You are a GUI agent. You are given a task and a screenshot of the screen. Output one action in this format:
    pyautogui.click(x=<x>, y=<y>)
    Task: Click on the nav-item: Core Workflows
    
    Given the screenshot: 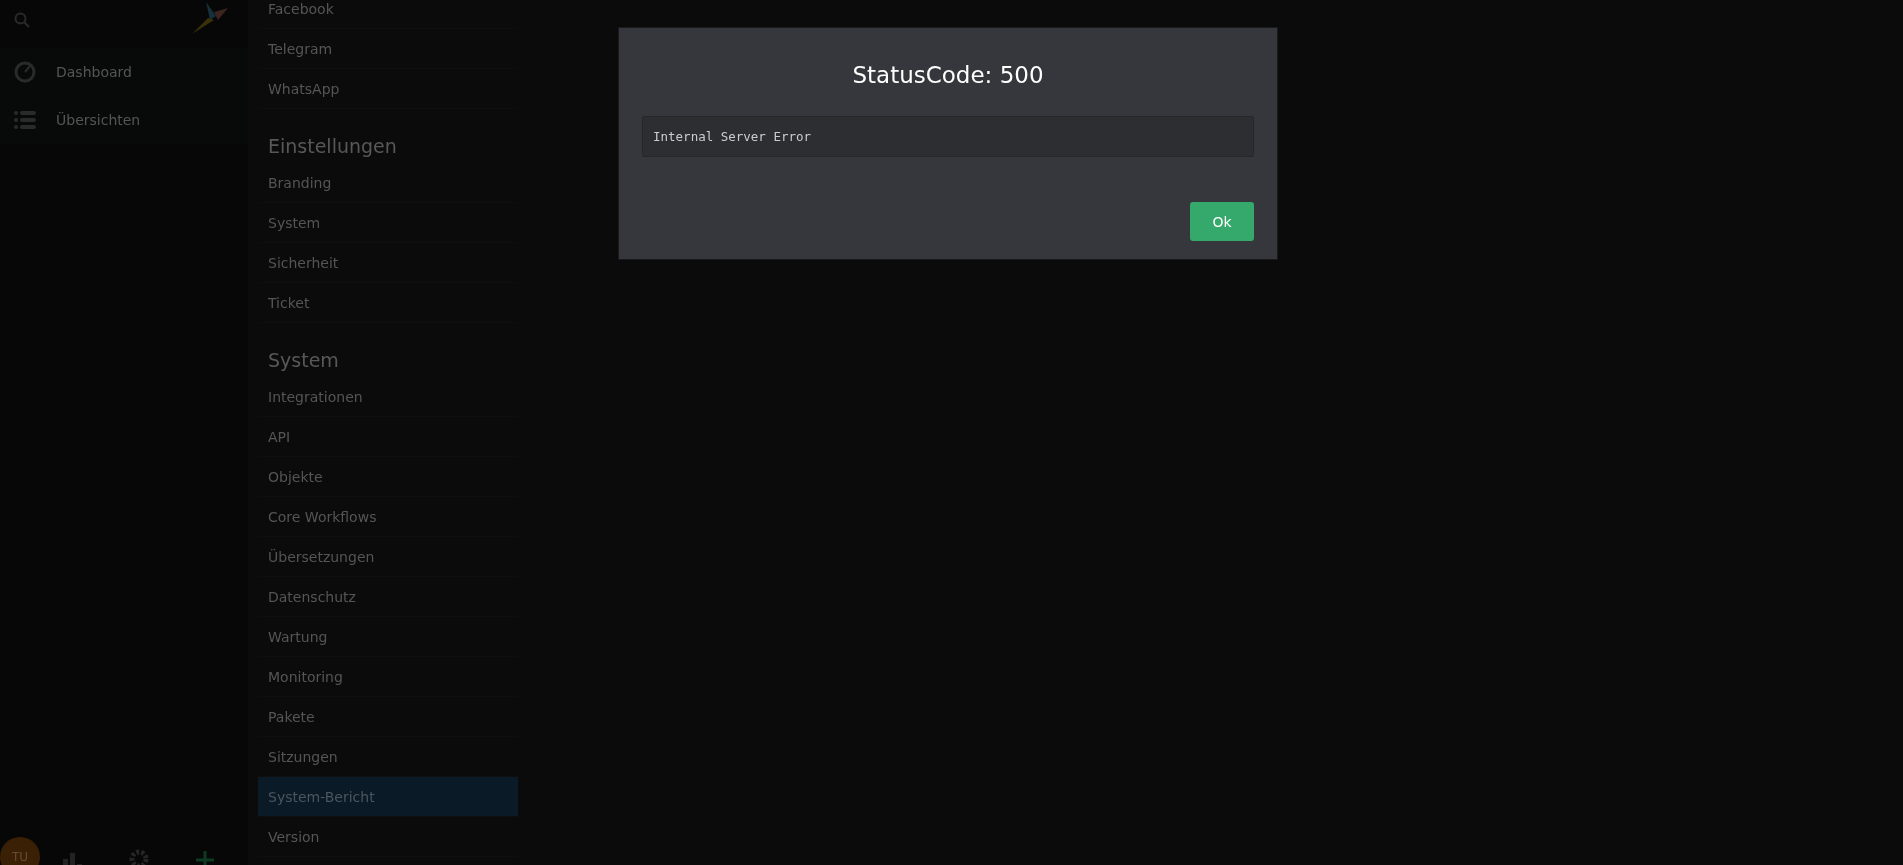 What is the action you would take?
    pyautogui.click(x=388, y=517)
    